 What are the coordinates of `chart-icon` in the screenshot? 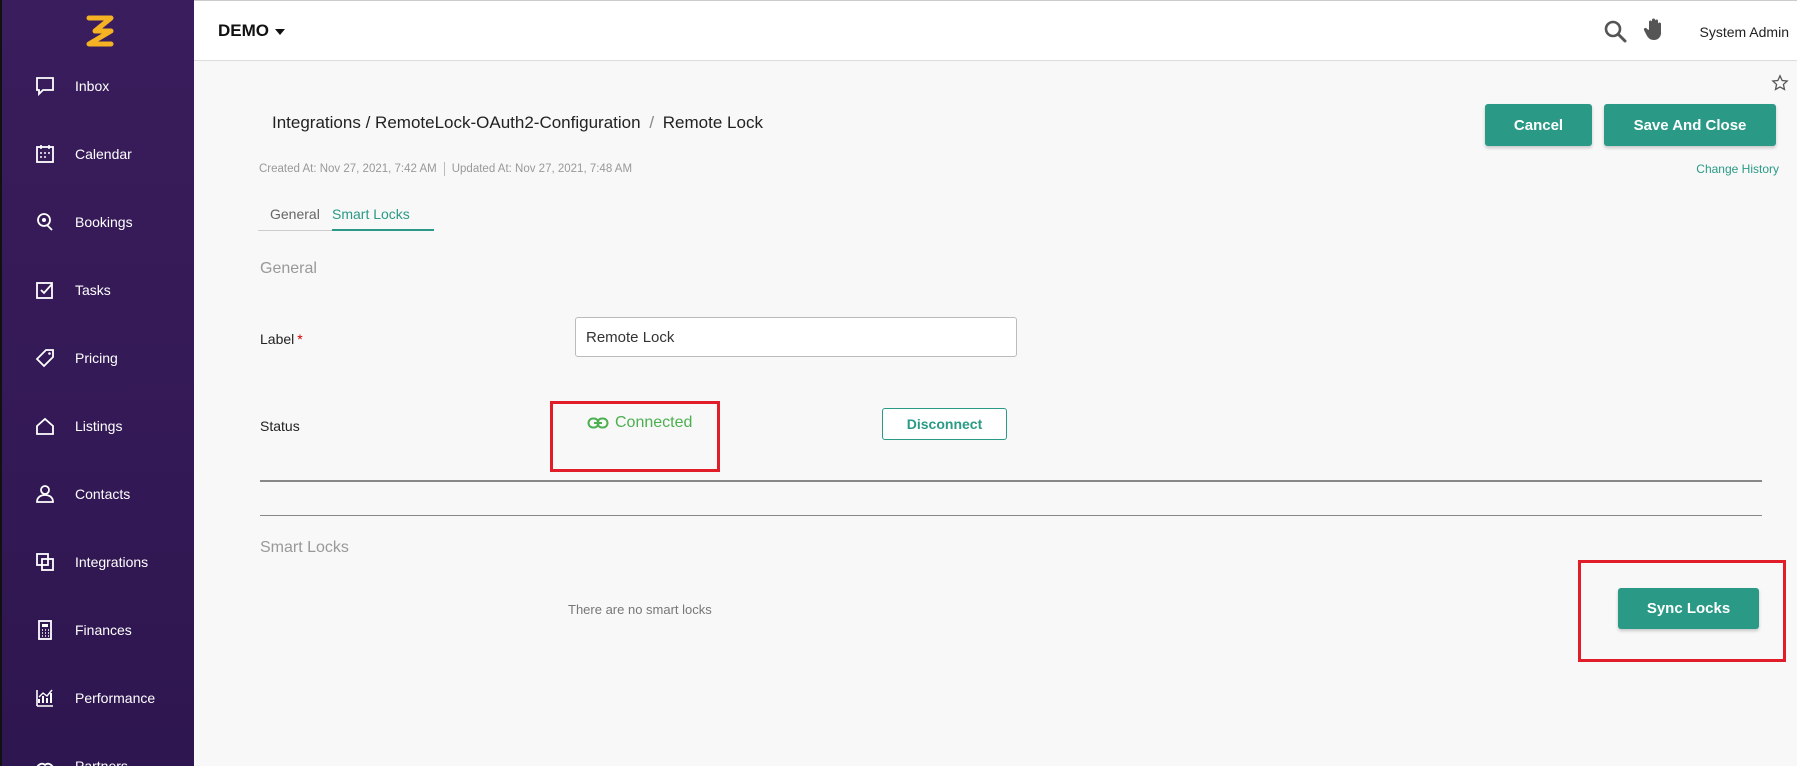 It's located at (44, 698).